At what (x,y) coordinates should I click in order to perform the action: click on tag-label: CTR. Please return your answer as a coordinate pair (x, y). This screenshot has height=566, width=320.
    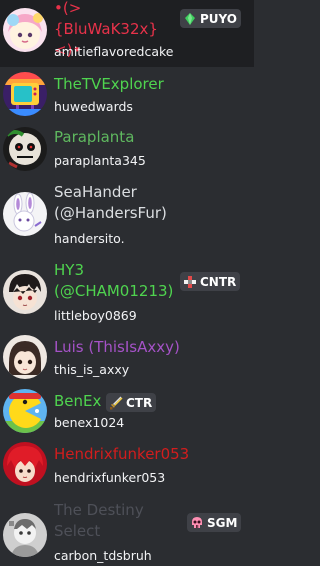
    Looking at the image, I should click on (139, 402).